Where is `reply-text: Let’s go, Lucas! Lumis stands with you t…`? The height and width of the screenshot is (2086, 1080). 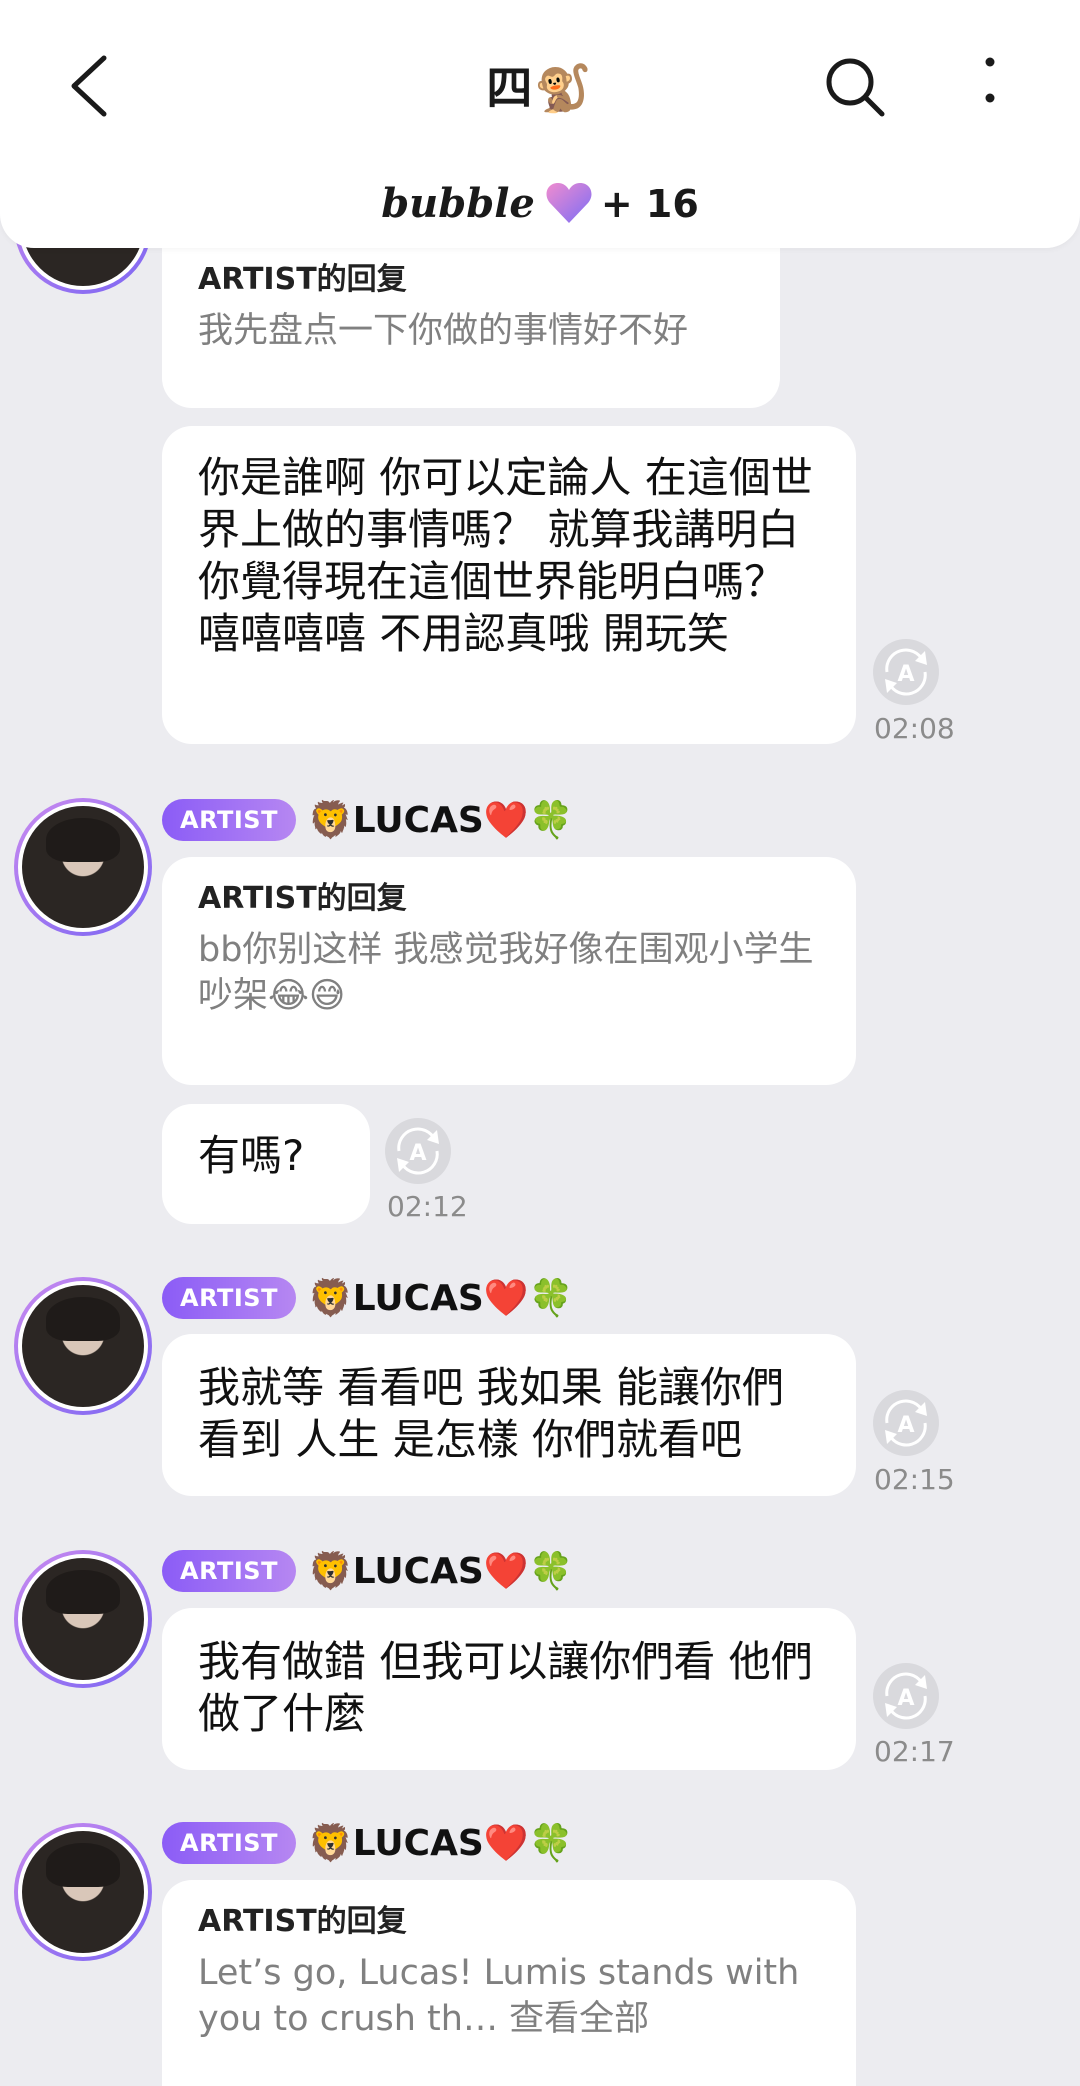 reply-text: Let’s go, Lucas! Lumis stands with you t… is located at coordinates (509, 1996).